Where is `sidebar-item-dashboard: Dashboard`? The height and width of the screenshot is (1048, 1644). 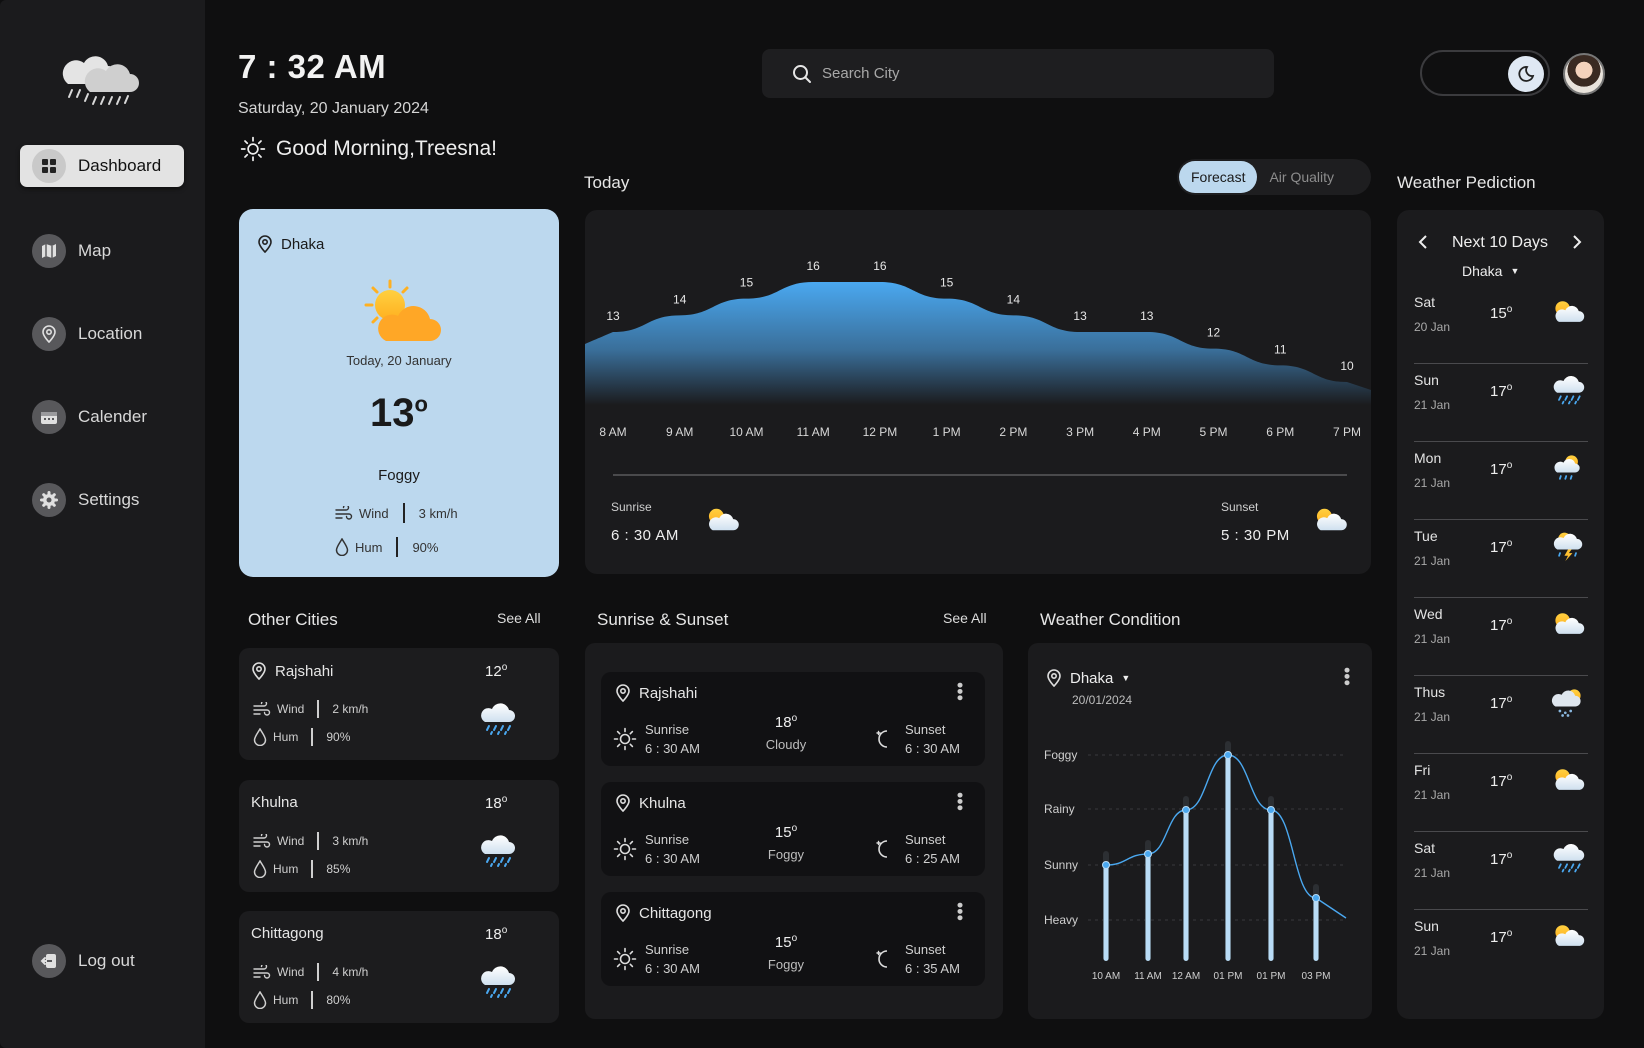 sidebar-item-dashboard: Dashboard is located at coordinates (102, 166).